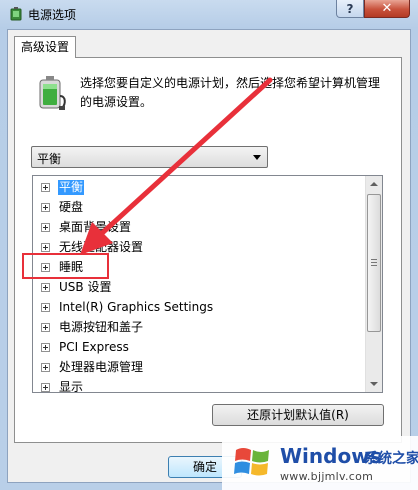 Image resolution: width=418 pixels, height=490 pixels. Describe the element at coordinates (251, 462) in the screenshot. I see `windows-logo-icon` at that location.